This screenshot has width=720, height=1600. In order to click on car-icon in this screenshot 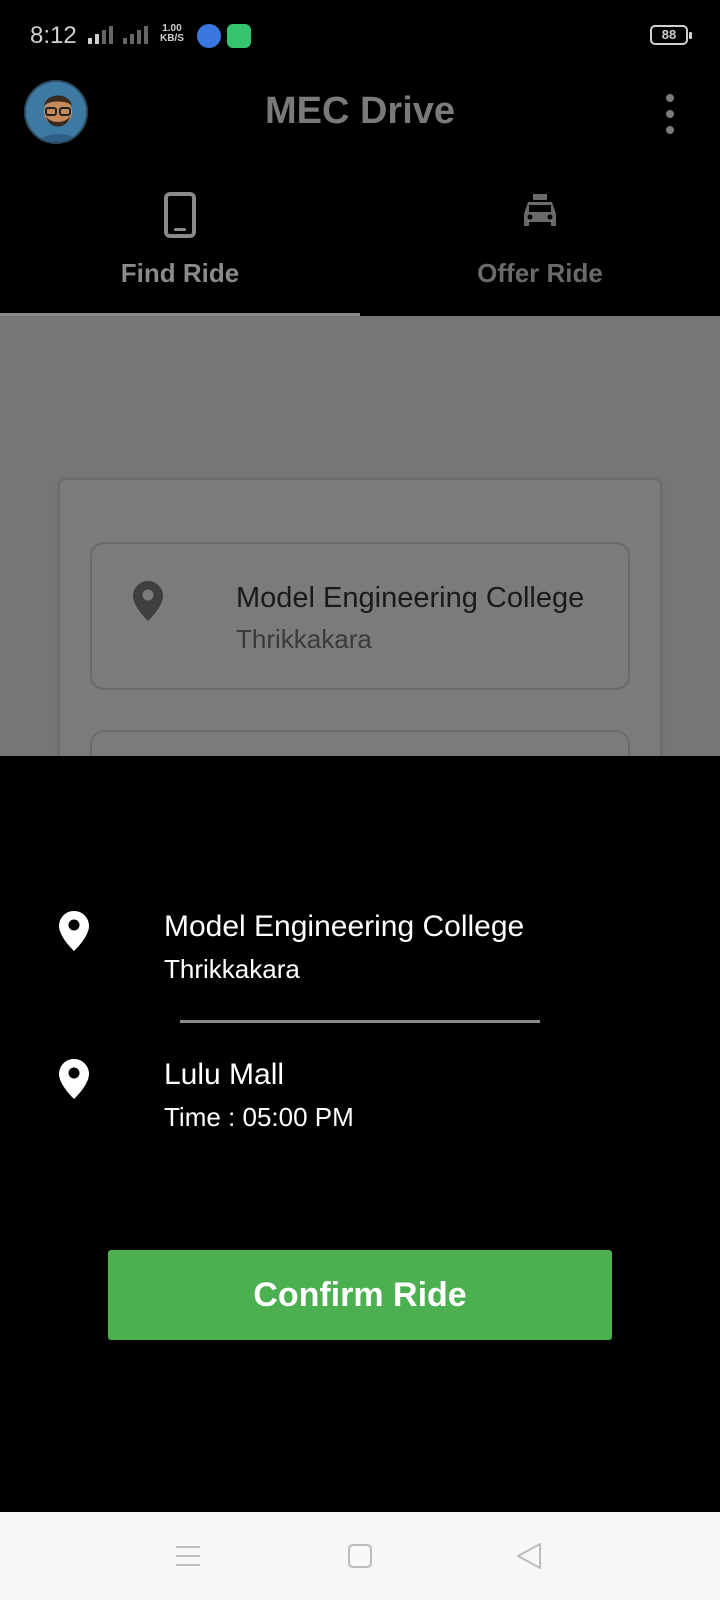, I will do `click(540, 214)`.